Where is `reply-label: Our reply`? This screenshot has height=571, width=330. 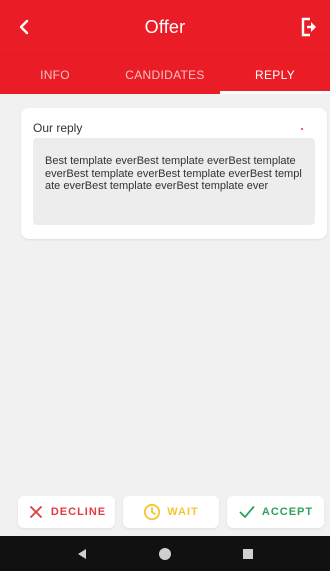 reply-label: Our reply is located at coordinates (58, 128).